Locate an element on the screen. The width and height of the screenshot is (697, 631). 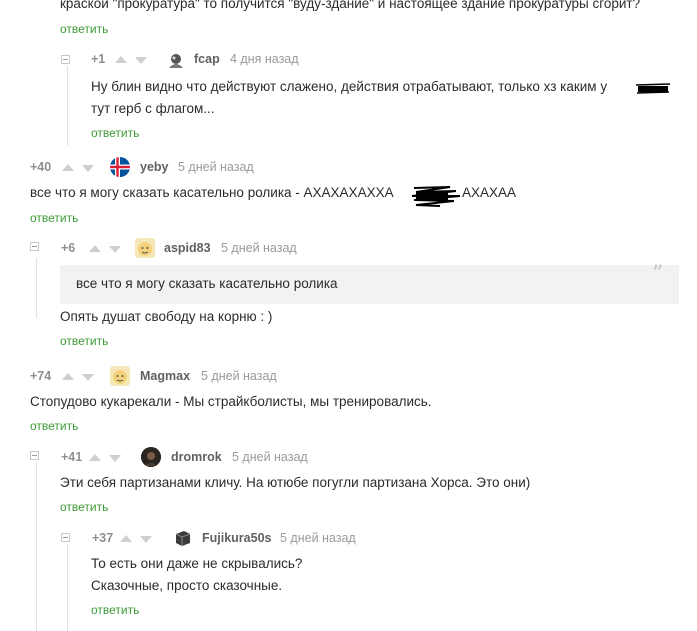
quote-text: все что я могу сказать касательно ролика is located at coordinates (207, 283).